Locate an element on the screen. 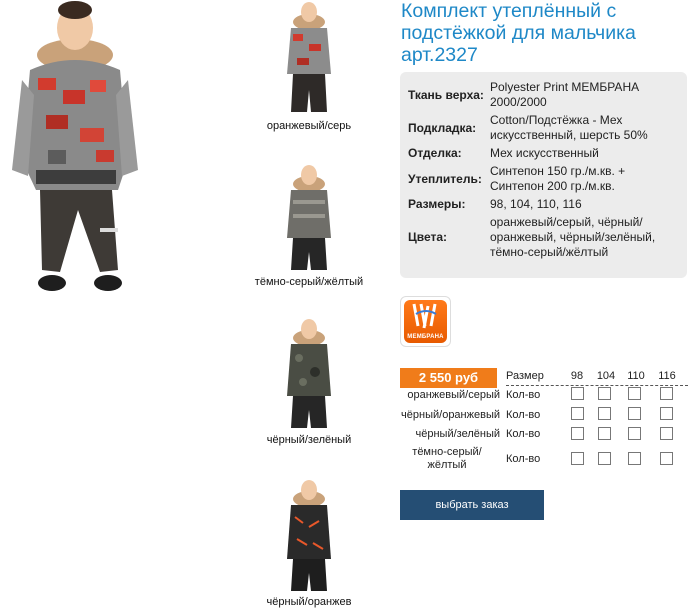 This screenshot has width=693, height=609. size-header-110: 110 is located at coordinates (636, 376).